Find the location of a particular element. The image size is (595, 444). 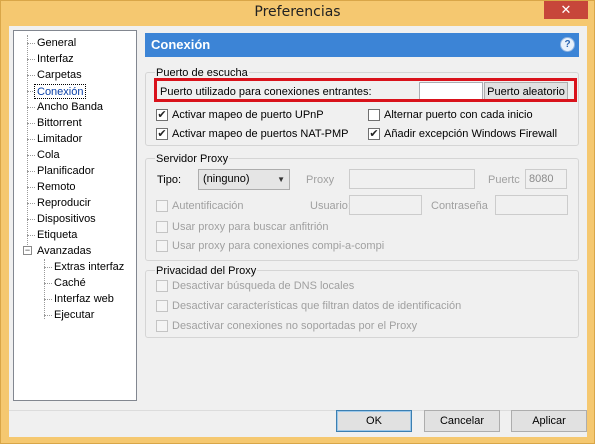

alternate-port-checkbox is located at coordinates (374, 115).